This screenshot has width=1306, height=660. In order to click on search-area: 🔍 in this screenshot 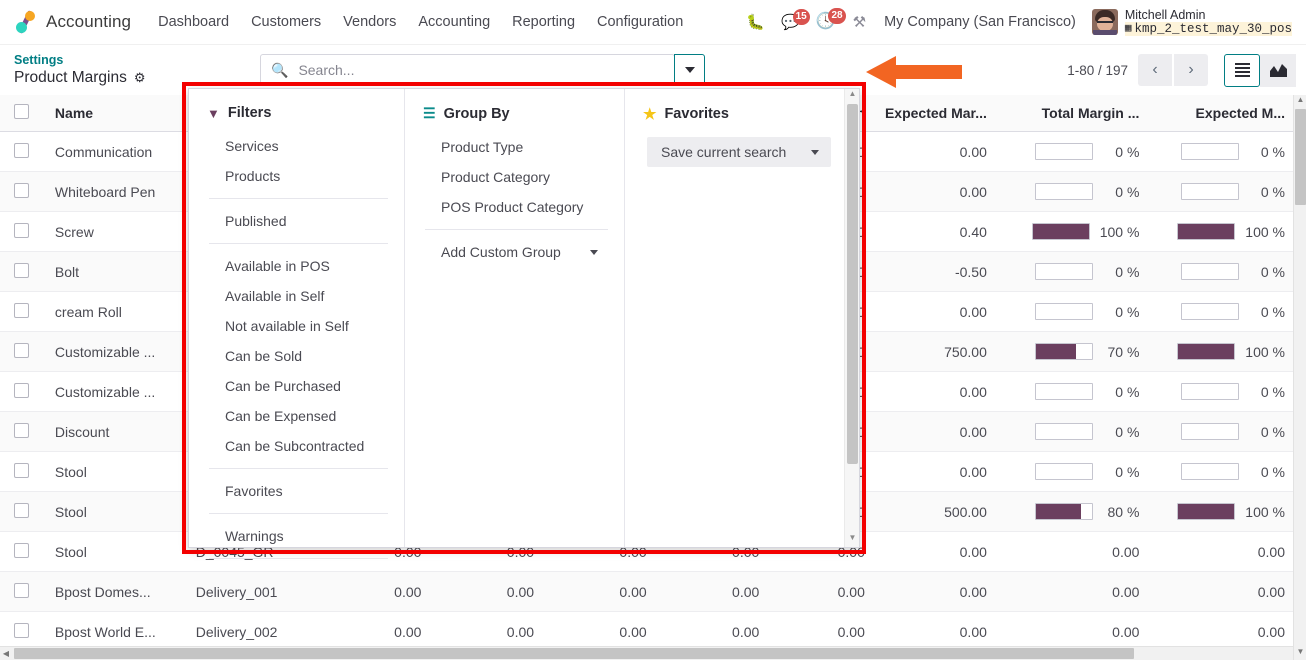, I will do `click(482, 70)`.